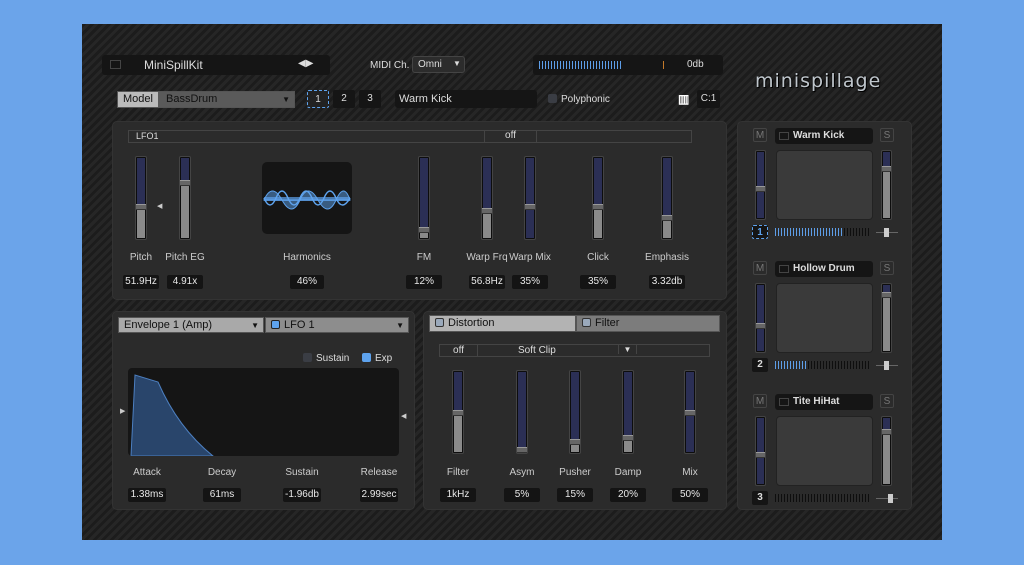 Image resolution: width=1024 pixels, height=565 pixels. I want to click on slider-pitch-eg, so click(185, 198).